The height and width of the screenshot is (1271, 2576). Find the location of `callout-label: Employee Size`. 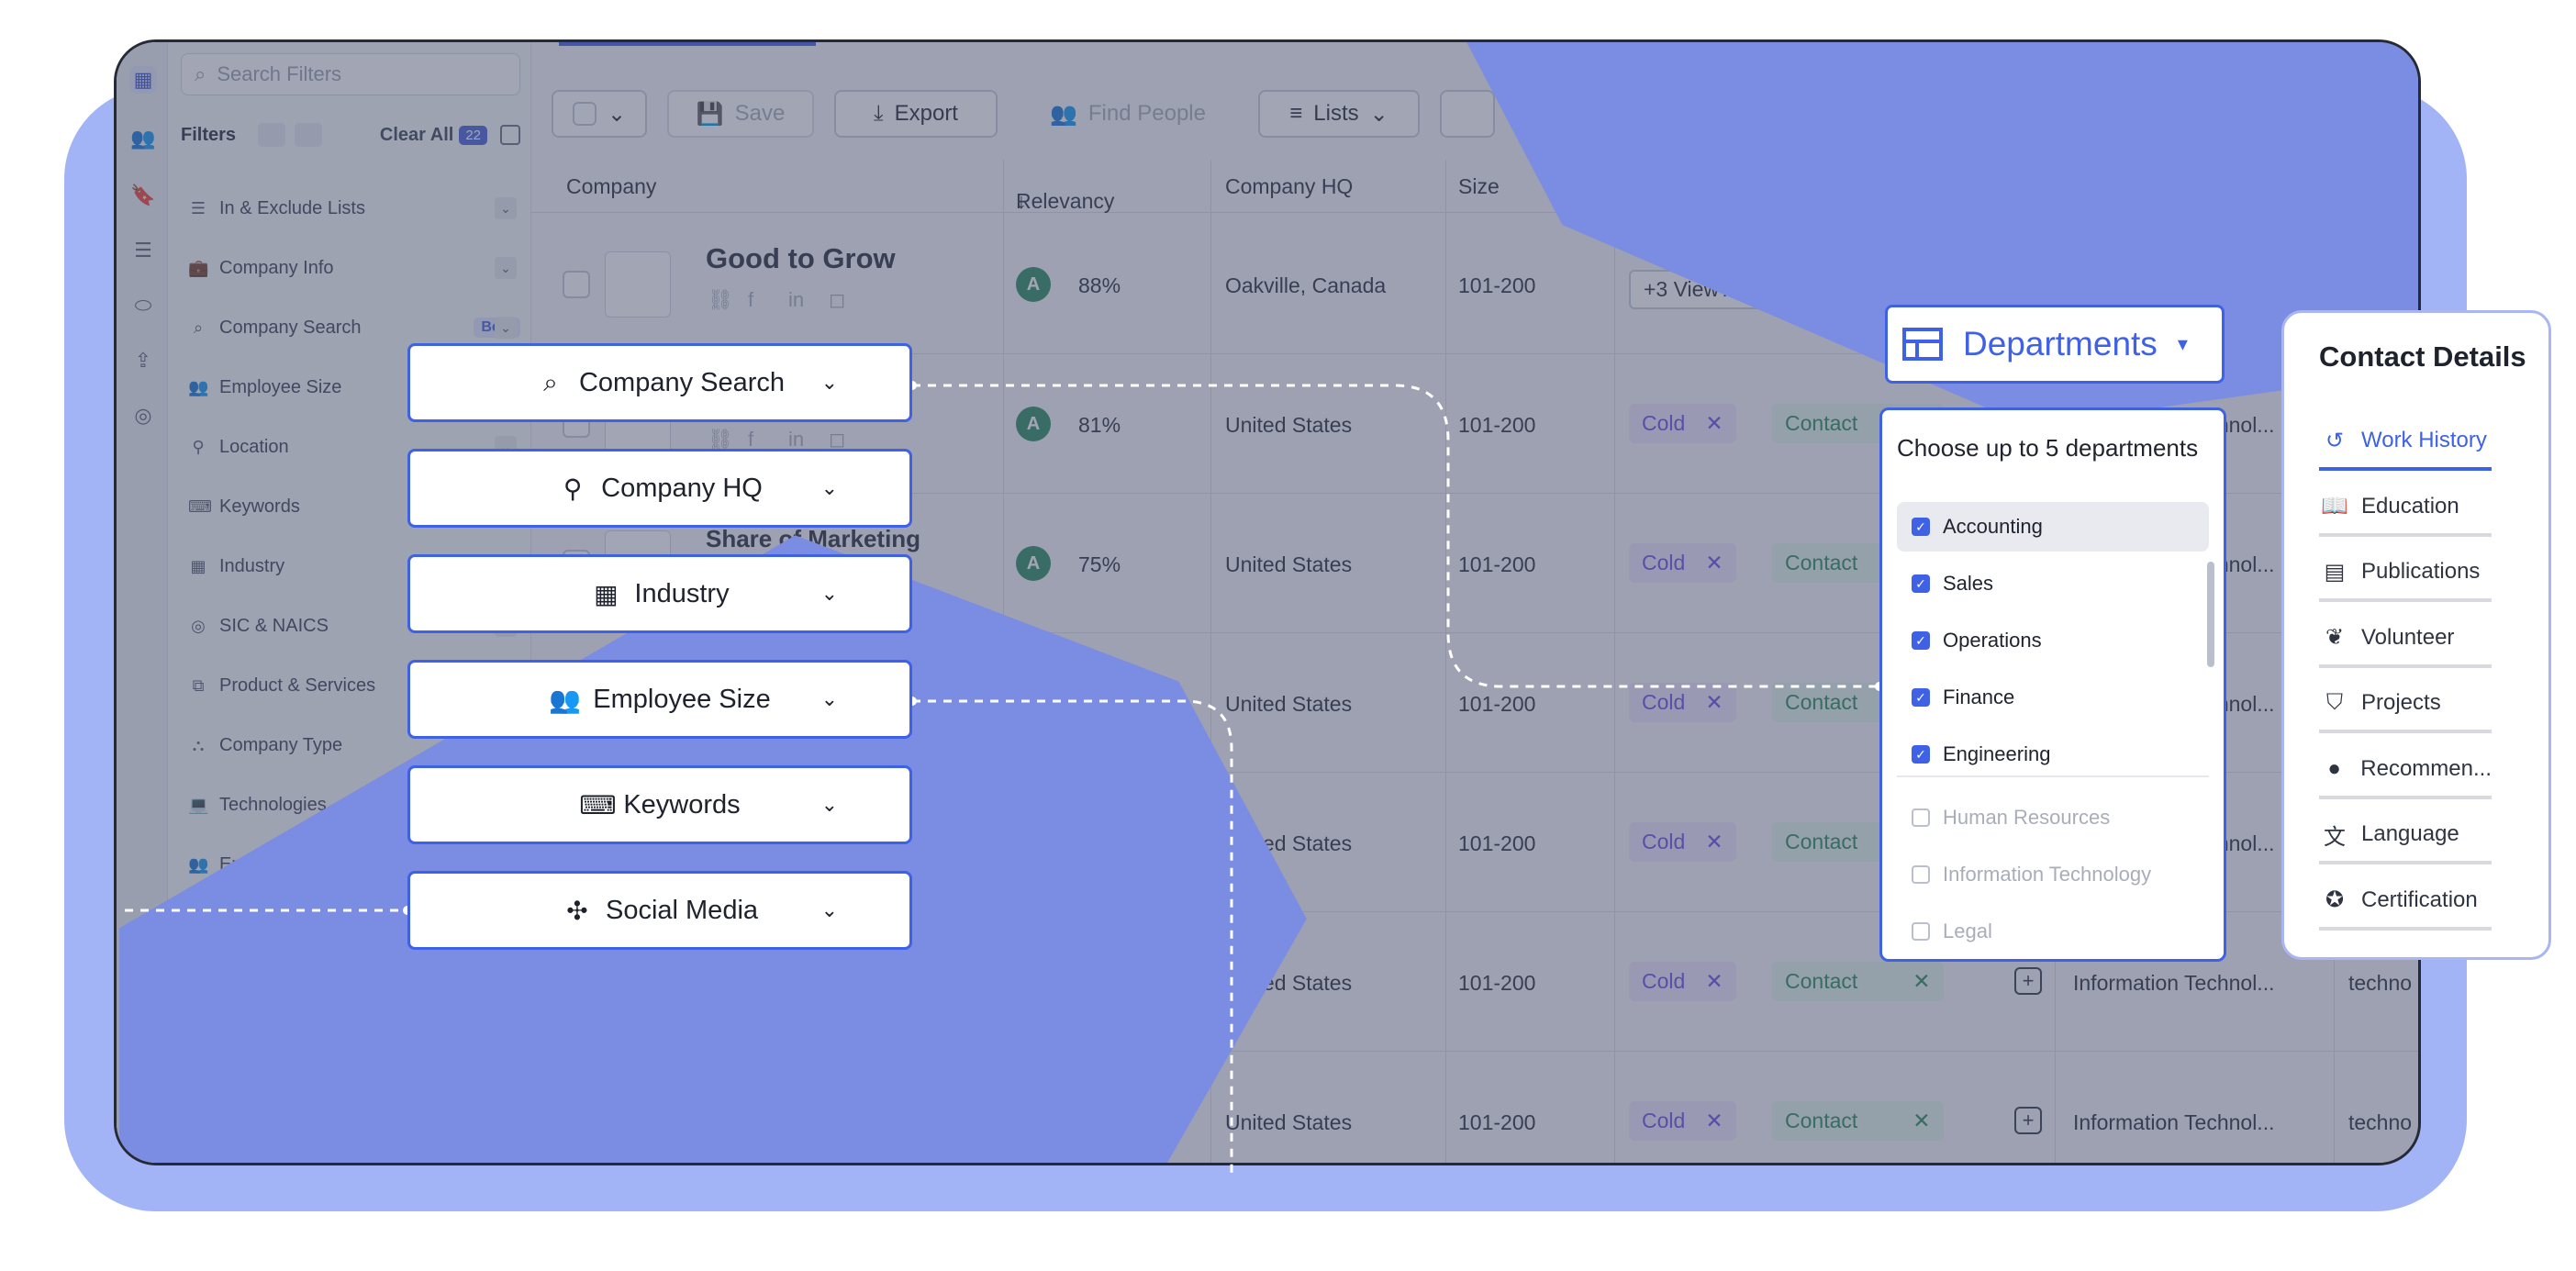

callout-label: Employee Size is located at coordinates (682, 699).